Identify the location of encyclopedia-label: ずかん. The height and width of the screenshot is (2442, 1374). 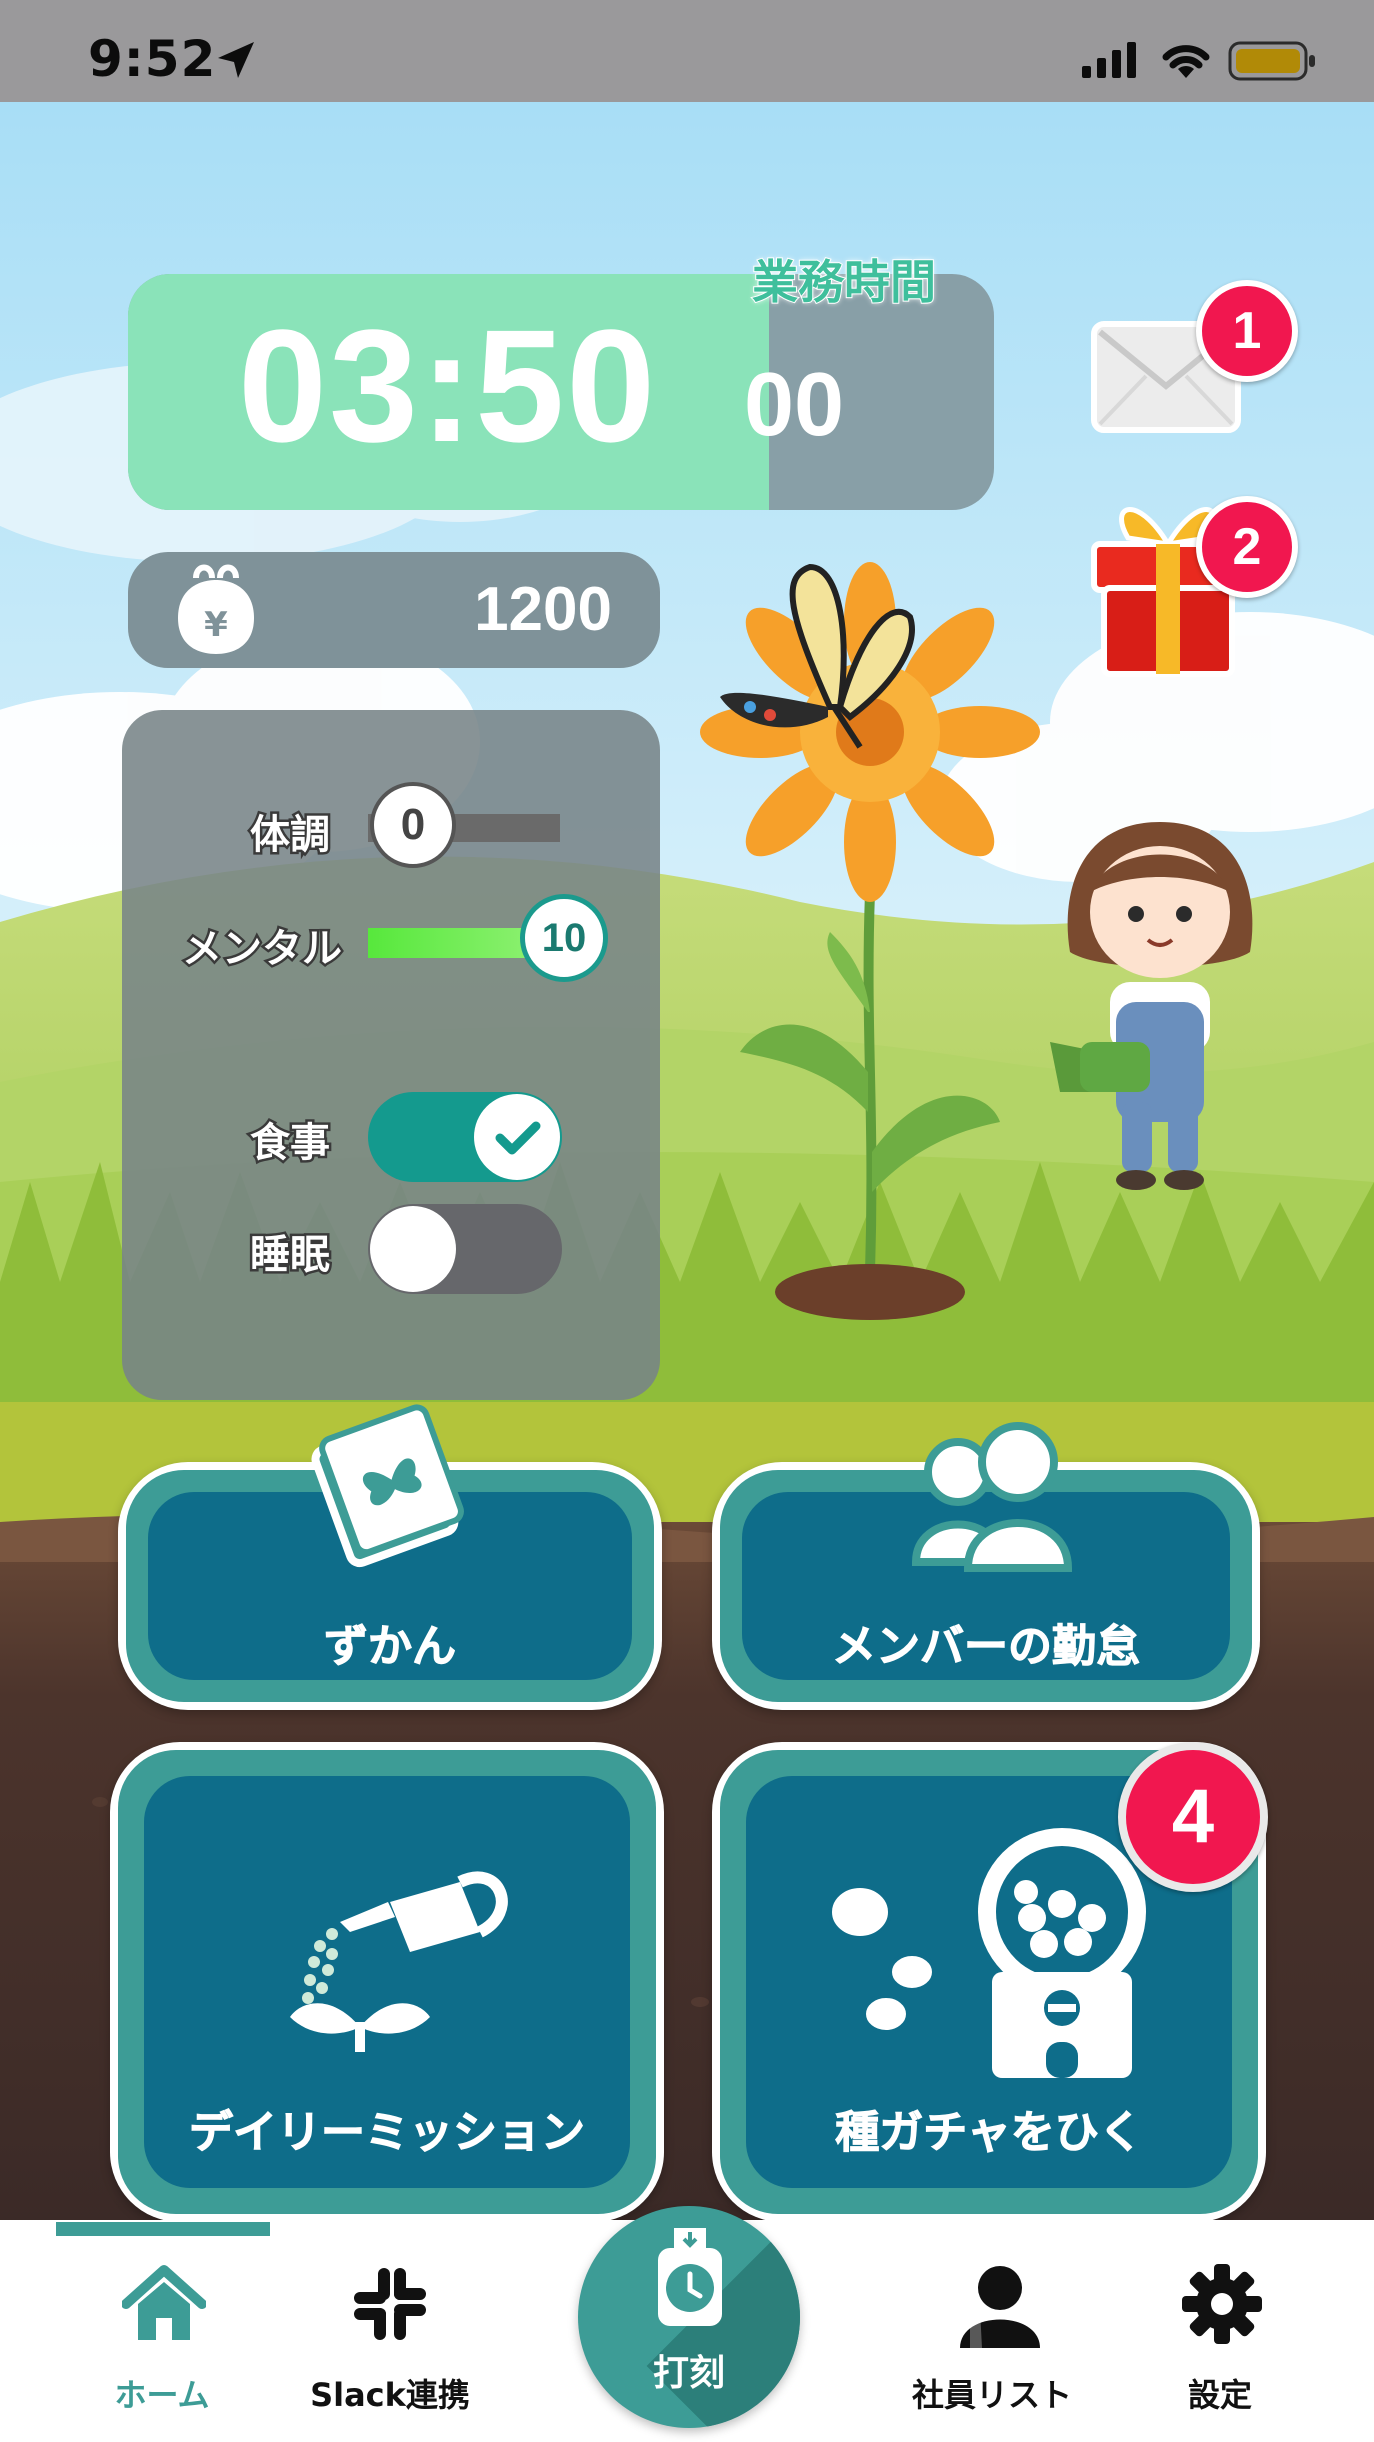
(390, 1647).